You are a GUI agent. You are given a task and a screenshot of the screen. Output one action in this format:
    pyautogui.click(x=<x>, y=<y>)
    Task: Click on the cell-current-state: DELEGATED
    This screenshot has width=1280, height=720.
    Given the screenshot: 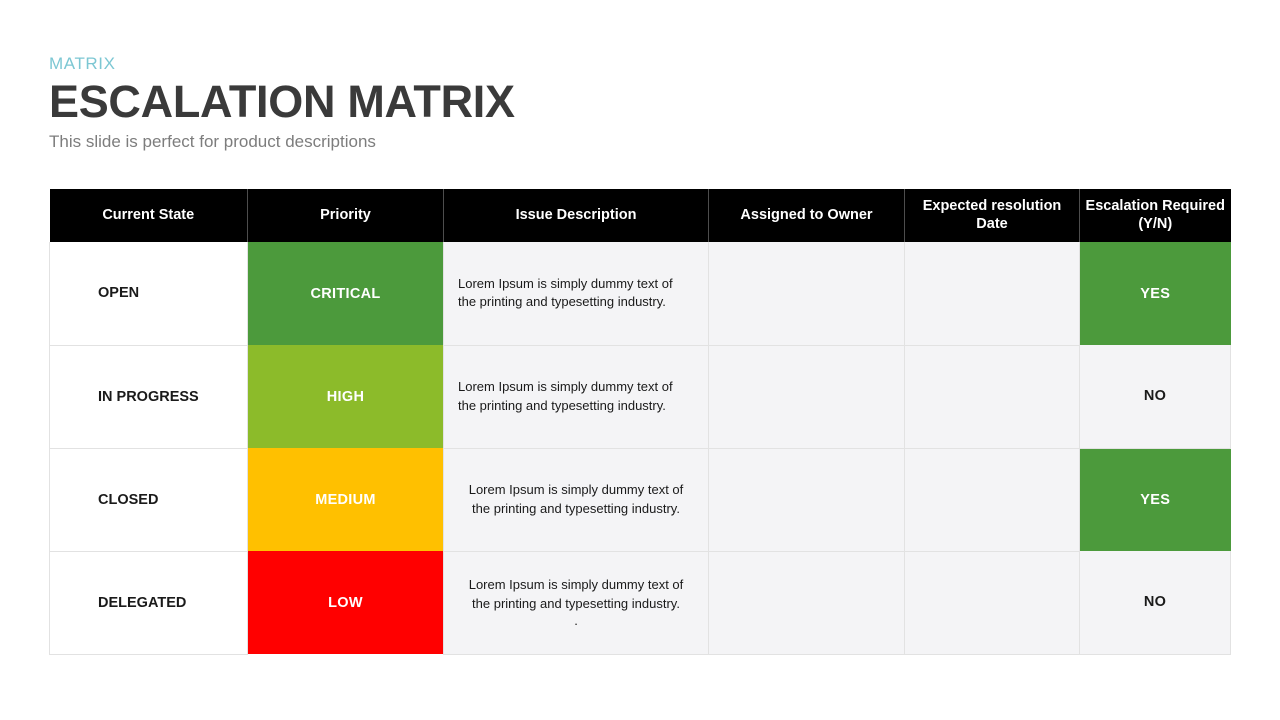 What is the action you would take?
    pyautogui.click(x=148, y=603)
    